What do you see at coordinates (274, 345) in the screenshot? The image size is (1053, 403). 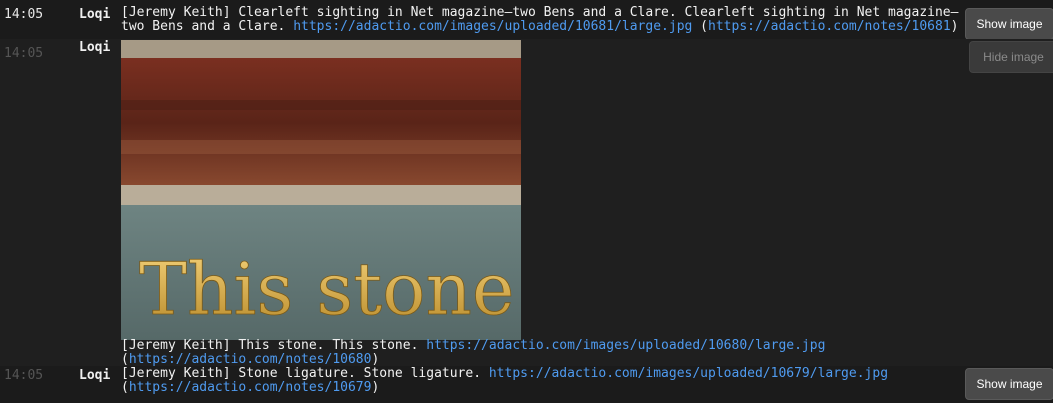 I see `message-text-part: [Jeremy Keith] This stone. This stone.` at bounding box center [274, 345].